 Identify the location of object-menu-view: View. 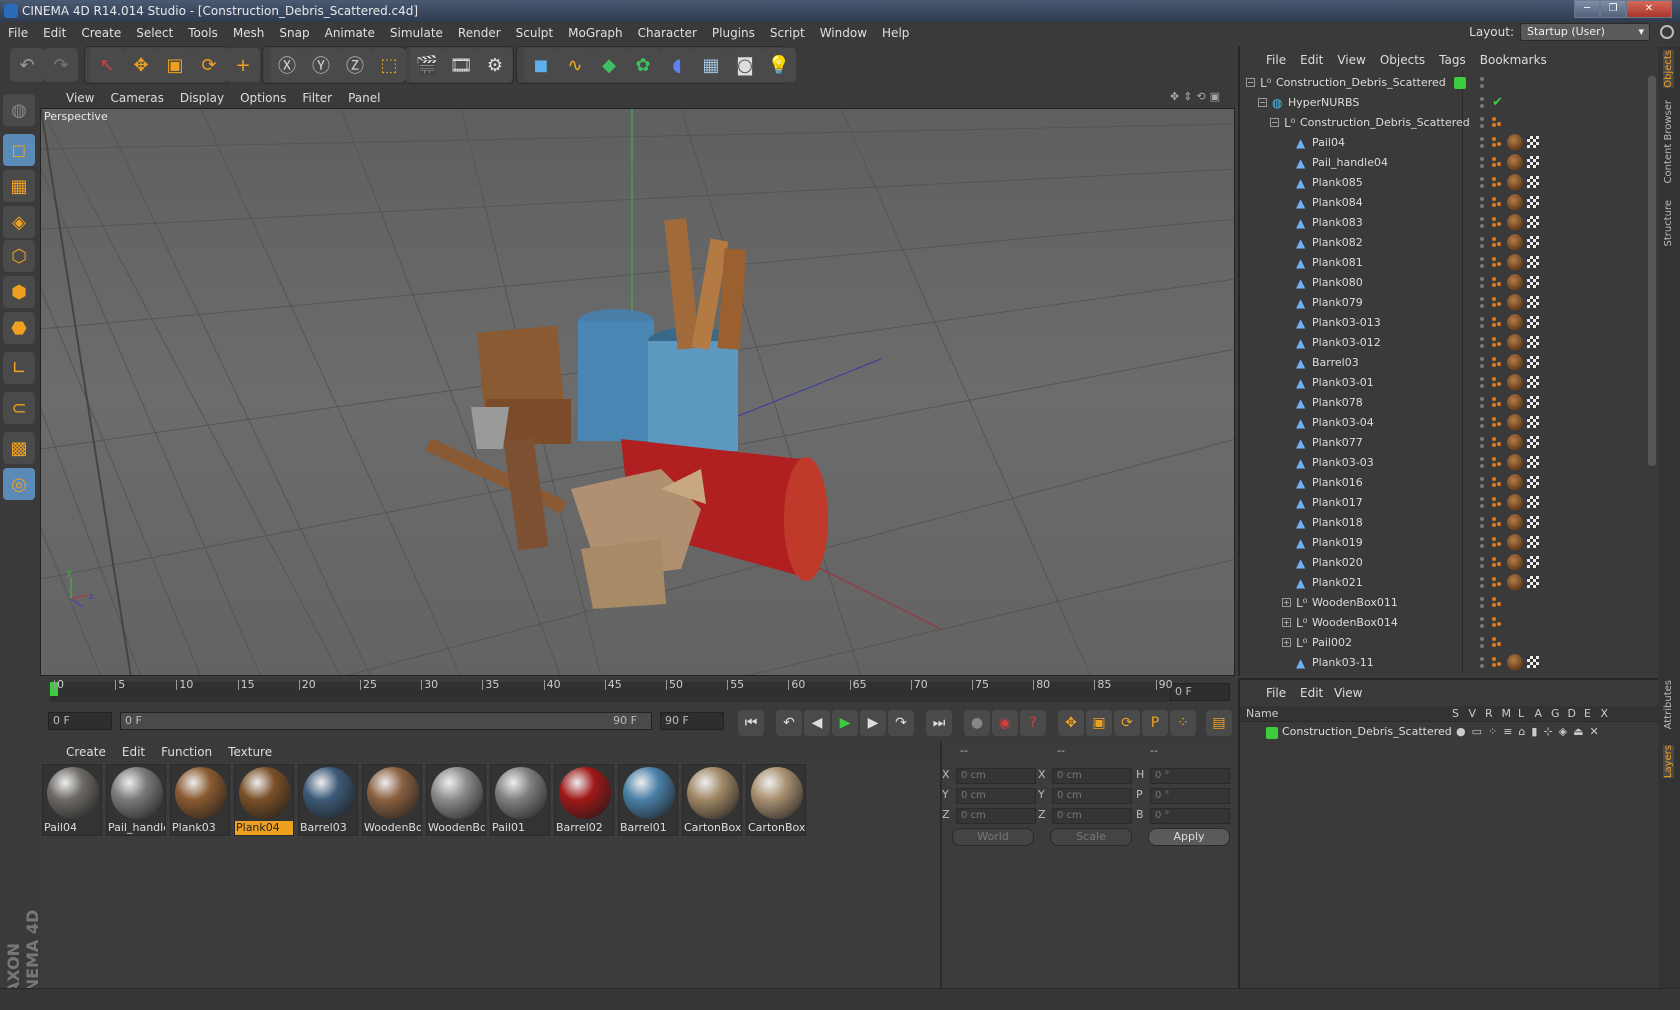
(1351, 60).